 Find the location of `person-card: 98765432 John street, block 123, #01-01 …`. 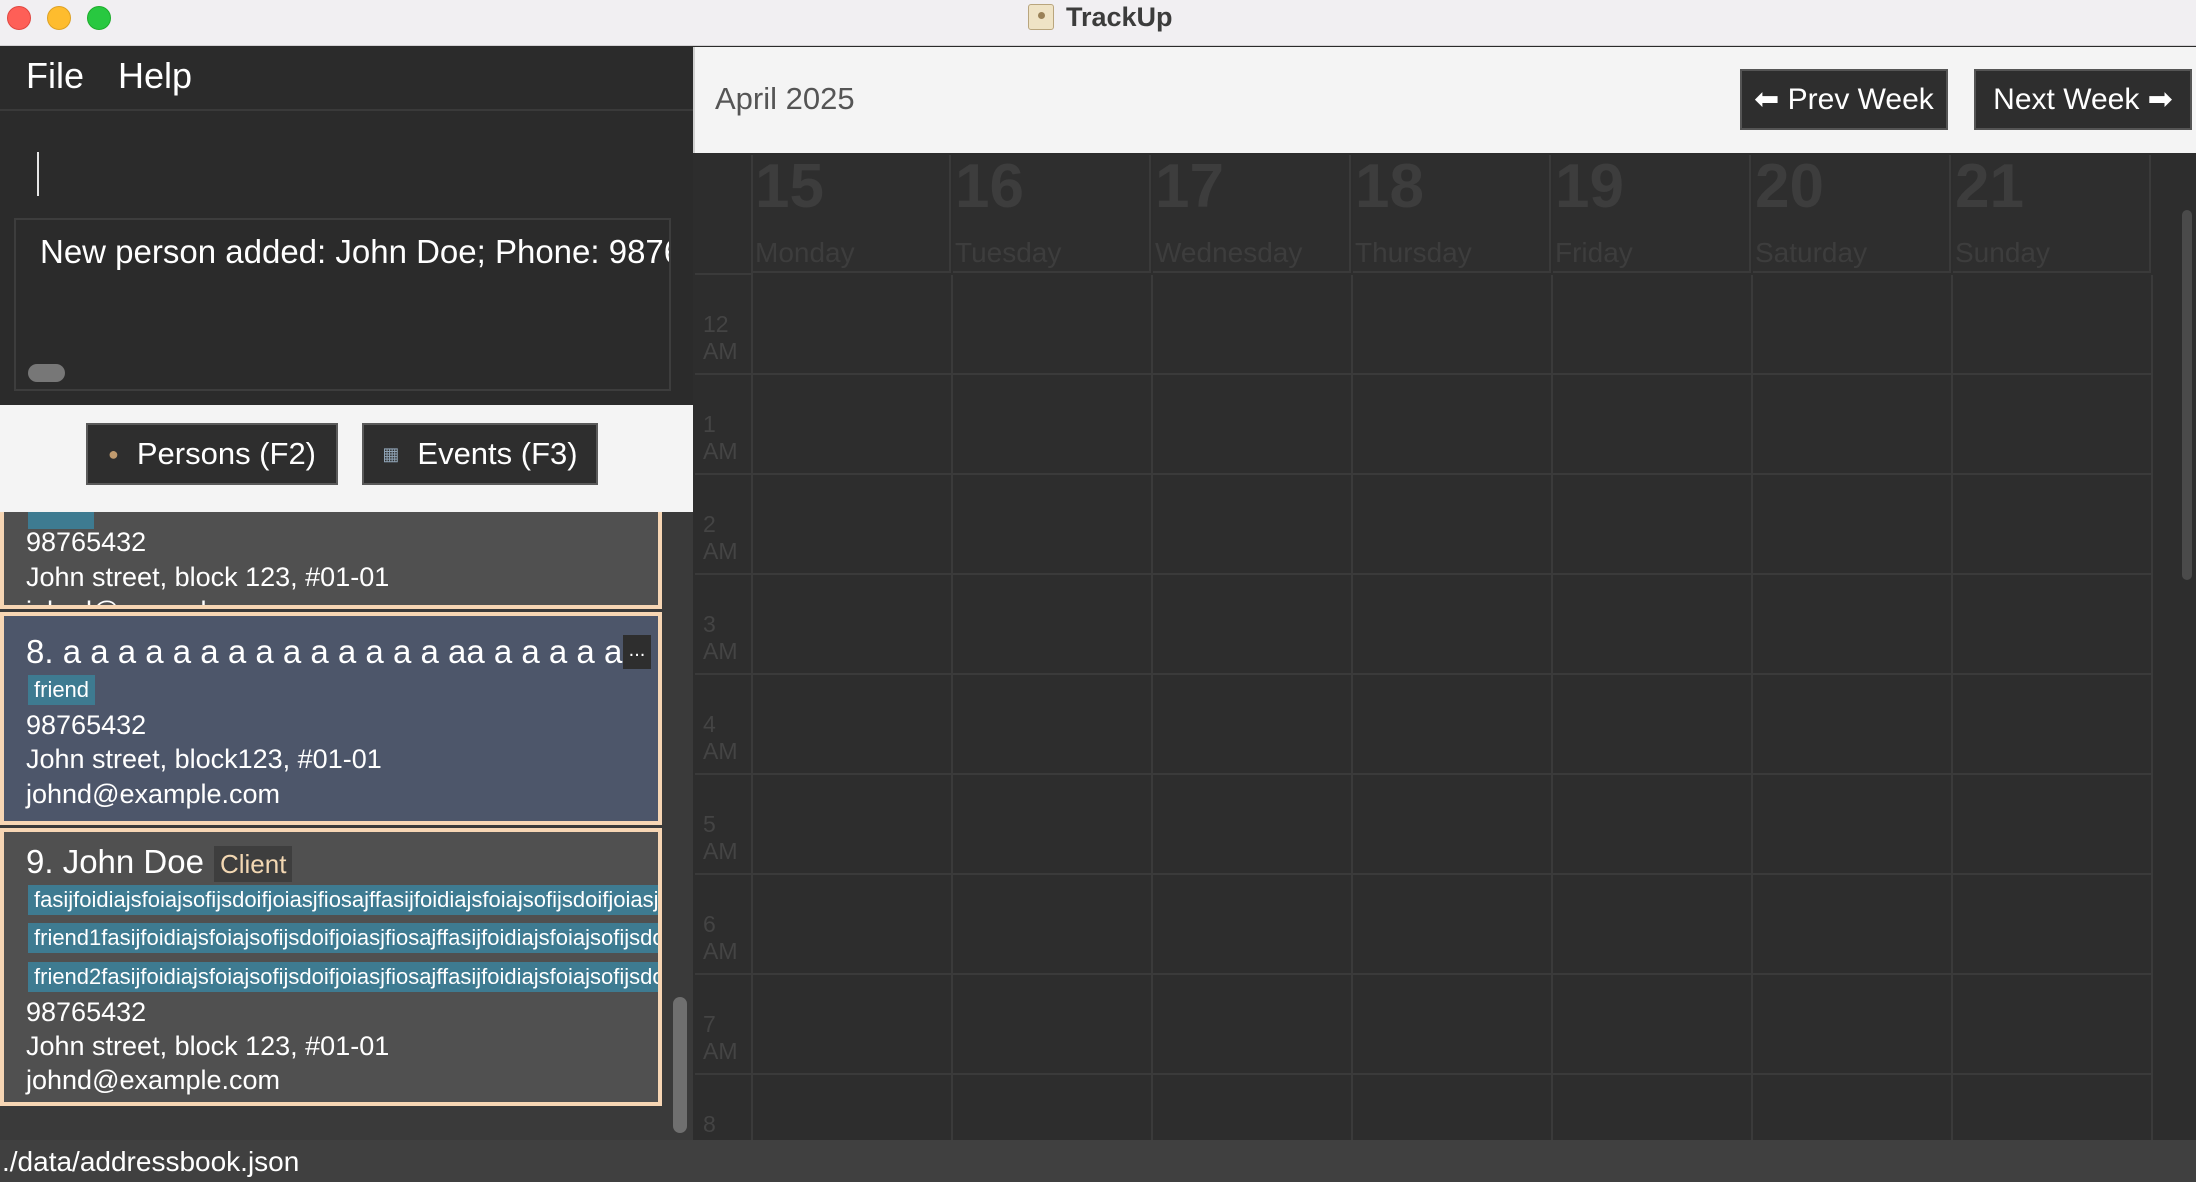

person-card: 98765432 John street, block 123, #01-01 … is located at coordinates (331, 560).